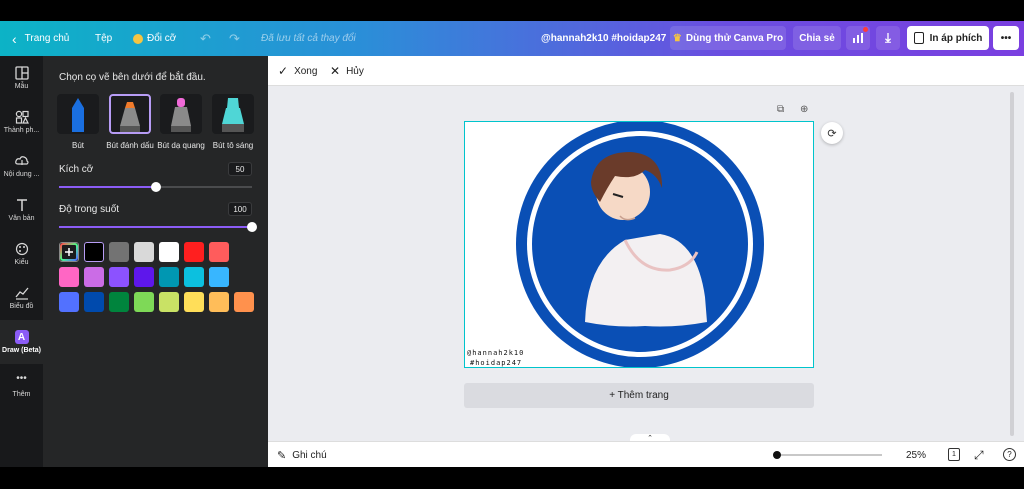  I want to click on fullscreen-icon: ⤢, so click(979, 455).